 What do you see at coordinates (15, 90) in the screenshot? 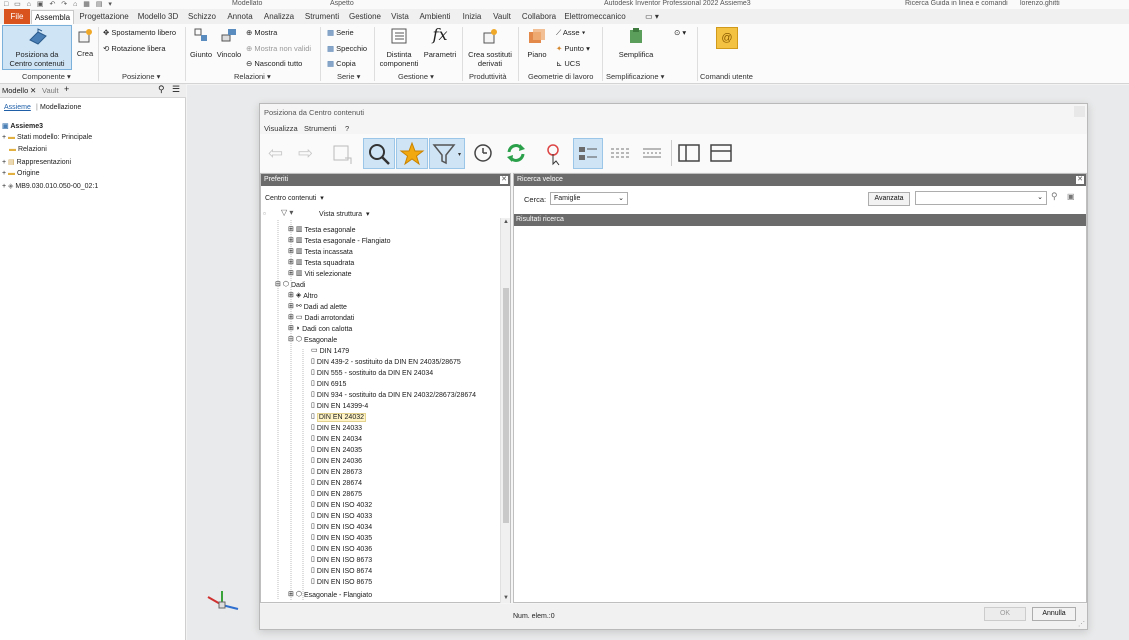
I see `browser-tab-model: Modello` at bounding box center [15, 90].